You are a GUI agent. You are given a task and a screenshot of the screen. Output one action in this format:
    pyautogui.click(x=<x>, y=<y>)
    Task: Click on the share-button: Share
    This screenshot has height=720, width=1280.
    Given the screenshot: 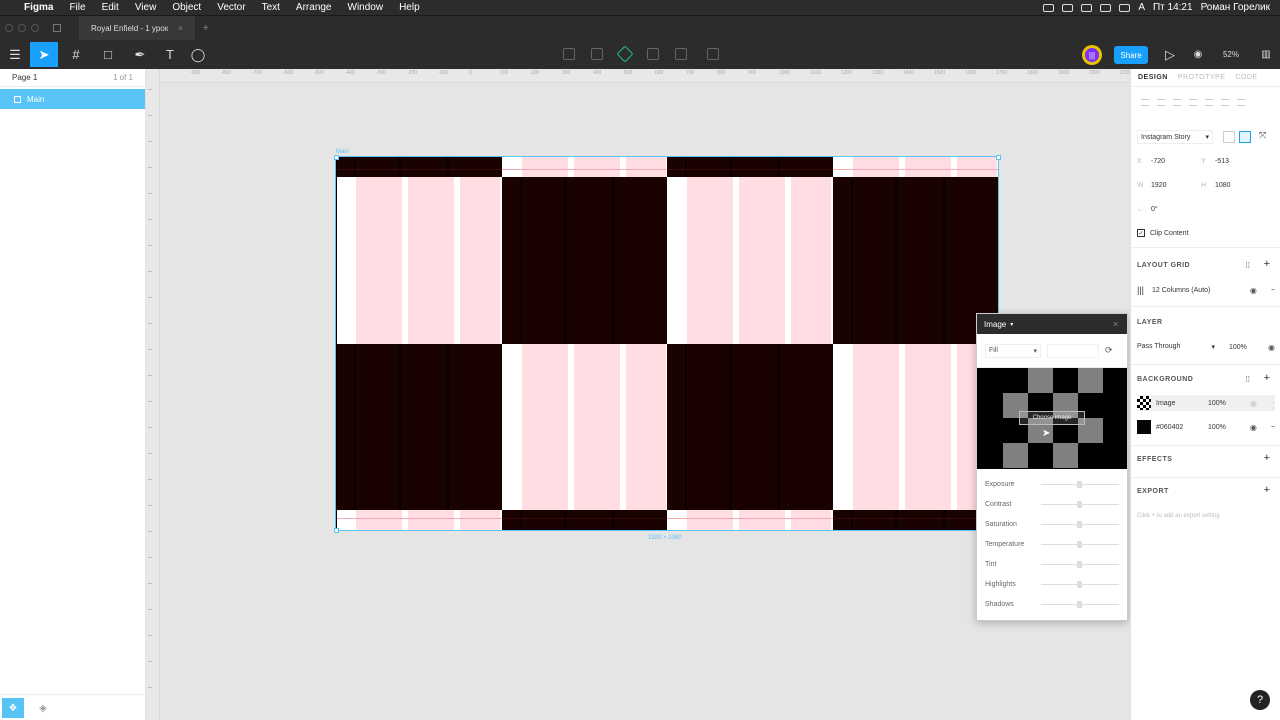 What is the action you would take?
    pyautogui.click(x=1131, y=55)
    